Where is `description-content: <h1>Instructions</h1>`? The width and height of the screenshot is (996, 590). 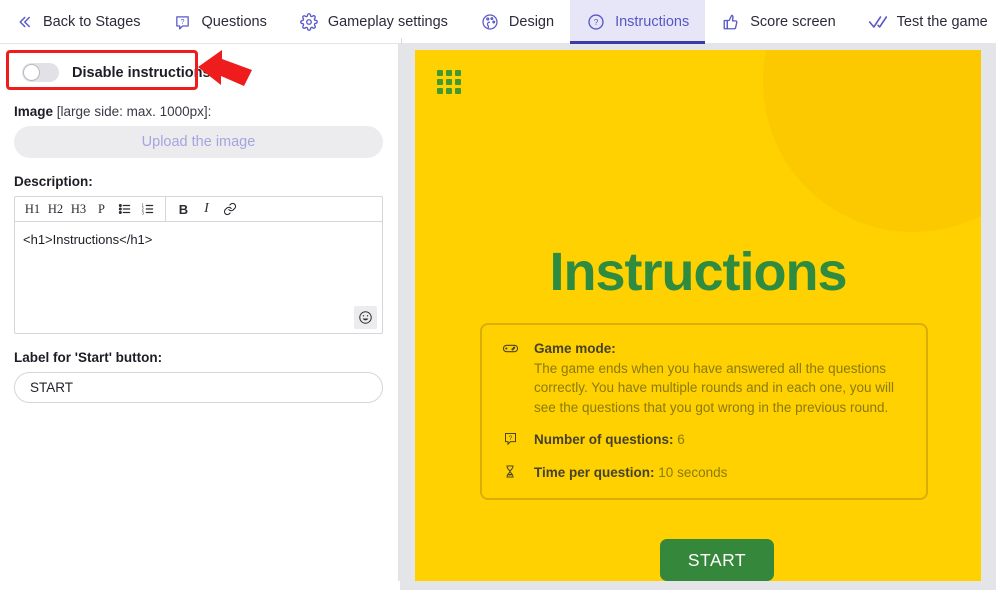
description-content: <h1>Instructions</h1> is located at coordinates (88, 239).